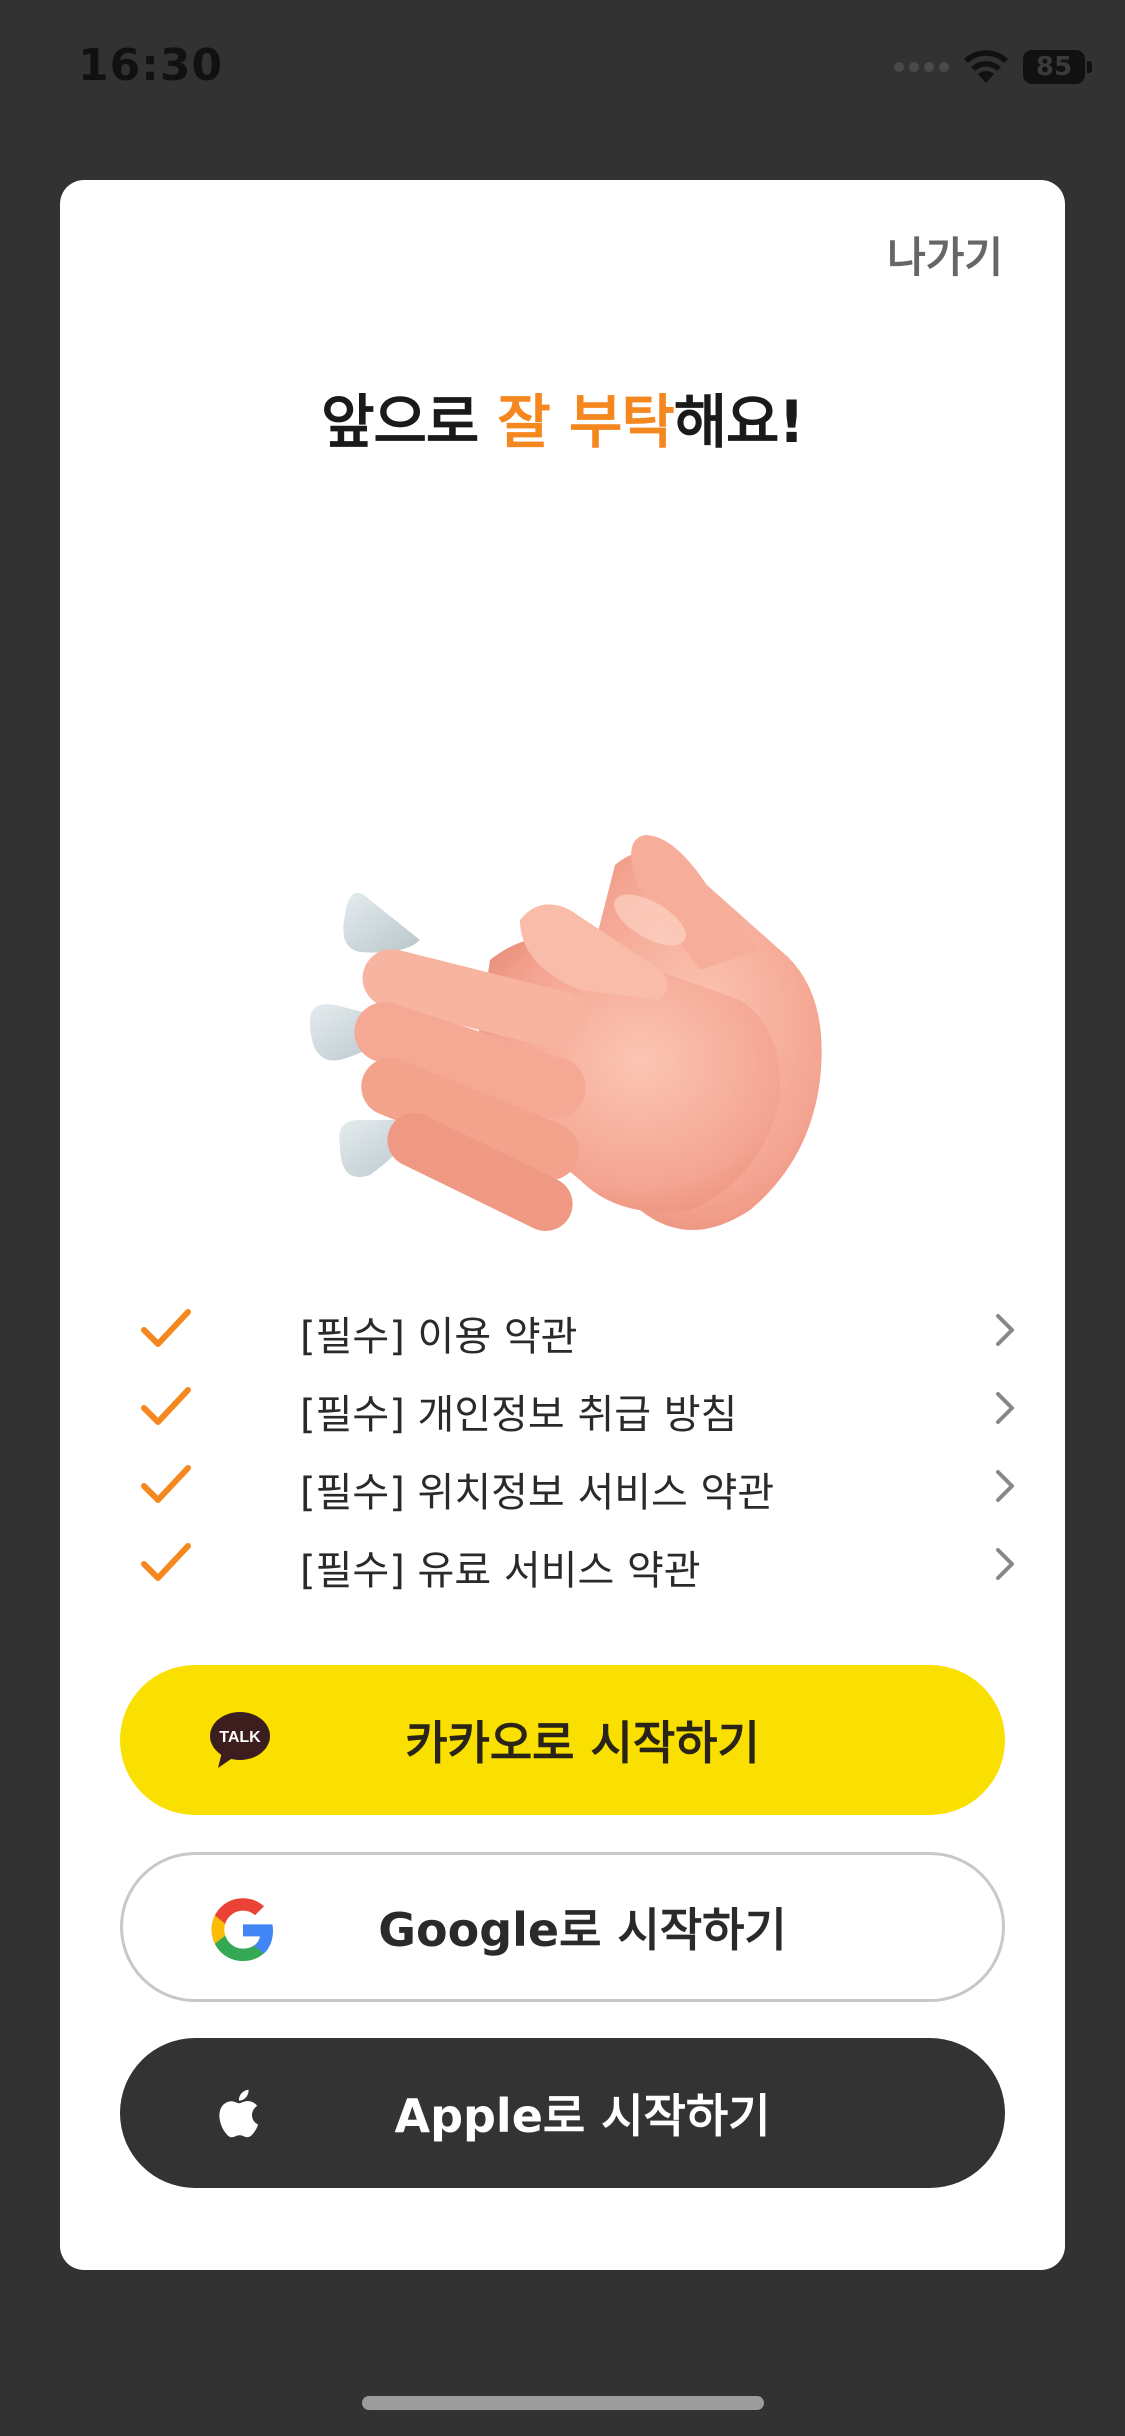  I want to click on title-accent: 잘 부탁, so click(585, 422).